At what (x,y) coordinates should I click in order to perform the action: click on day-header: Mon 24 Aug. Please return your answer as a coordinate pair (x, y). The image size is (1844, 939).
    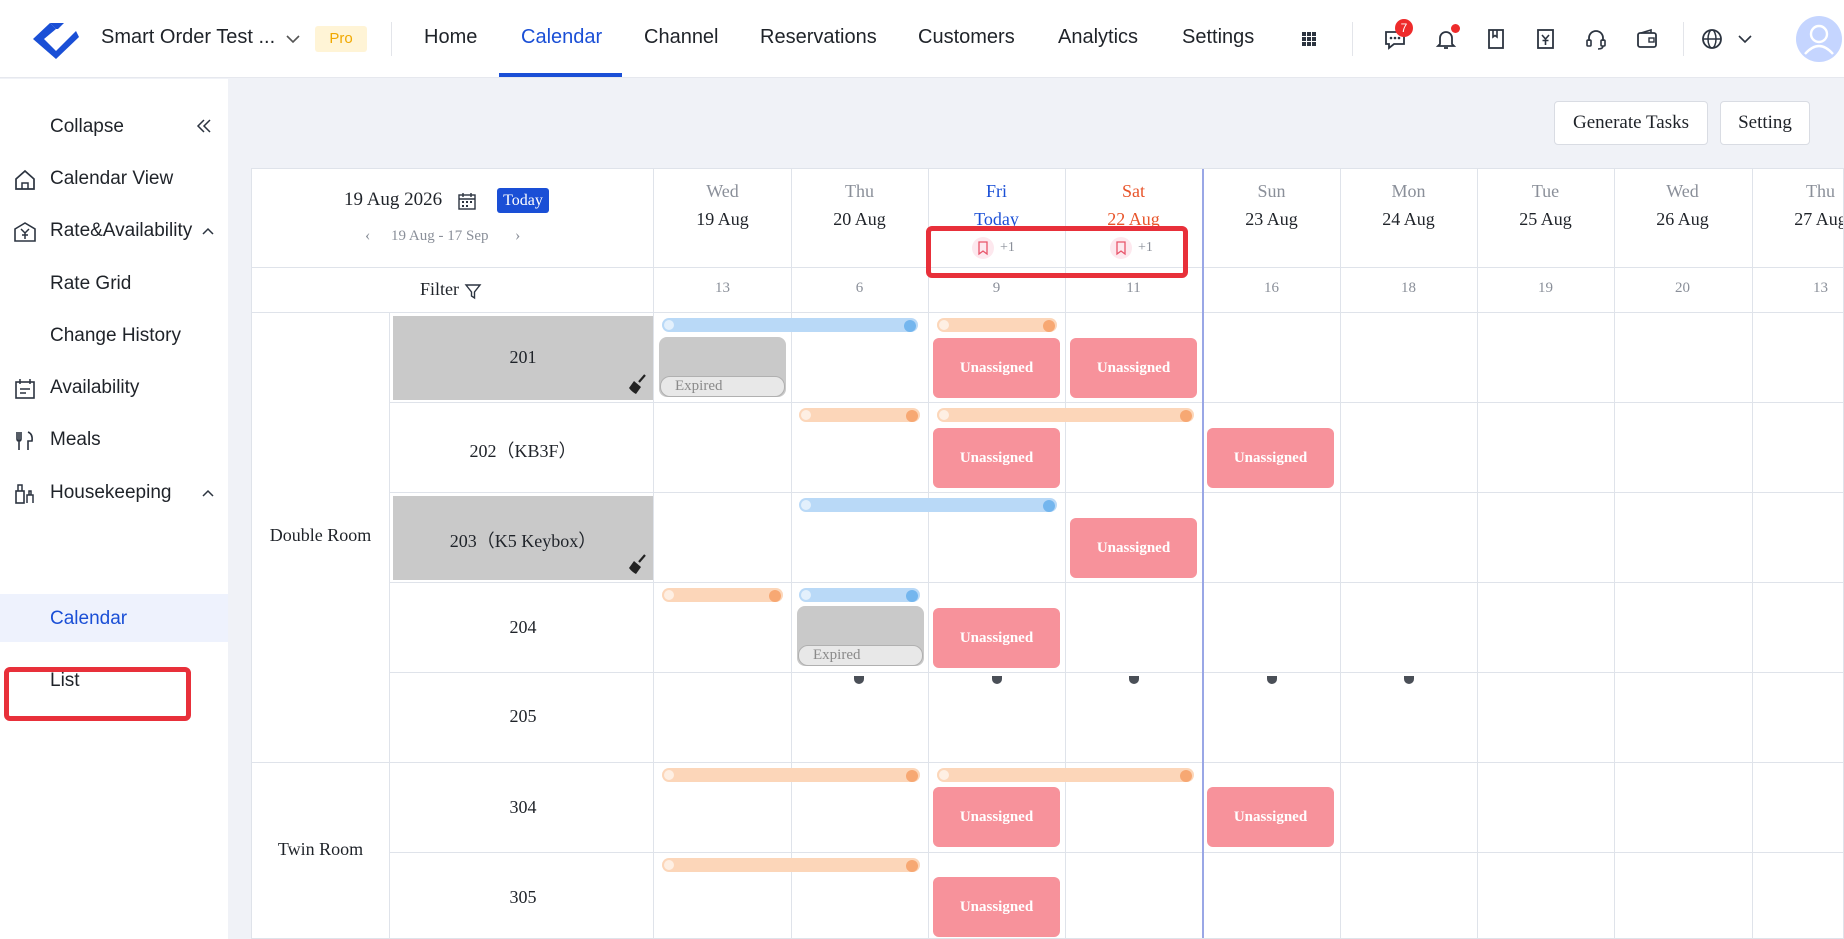
    Looking at the image, I should click on (1408, 205).